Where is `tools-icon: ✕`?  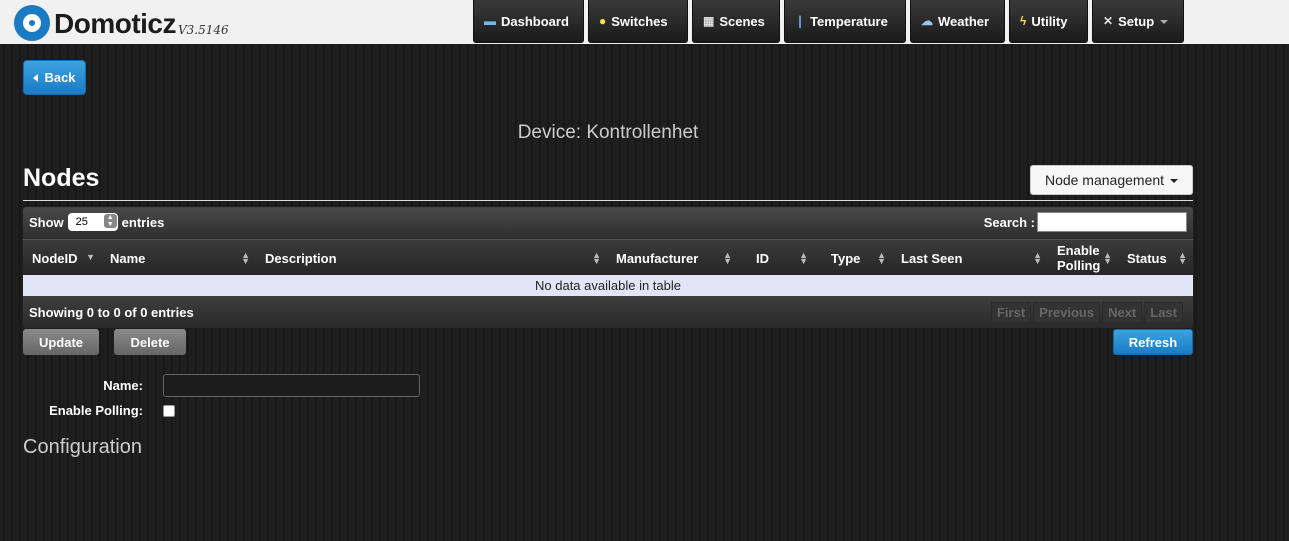 tools-icon: ✕ is located at coordinates (1108, 21).